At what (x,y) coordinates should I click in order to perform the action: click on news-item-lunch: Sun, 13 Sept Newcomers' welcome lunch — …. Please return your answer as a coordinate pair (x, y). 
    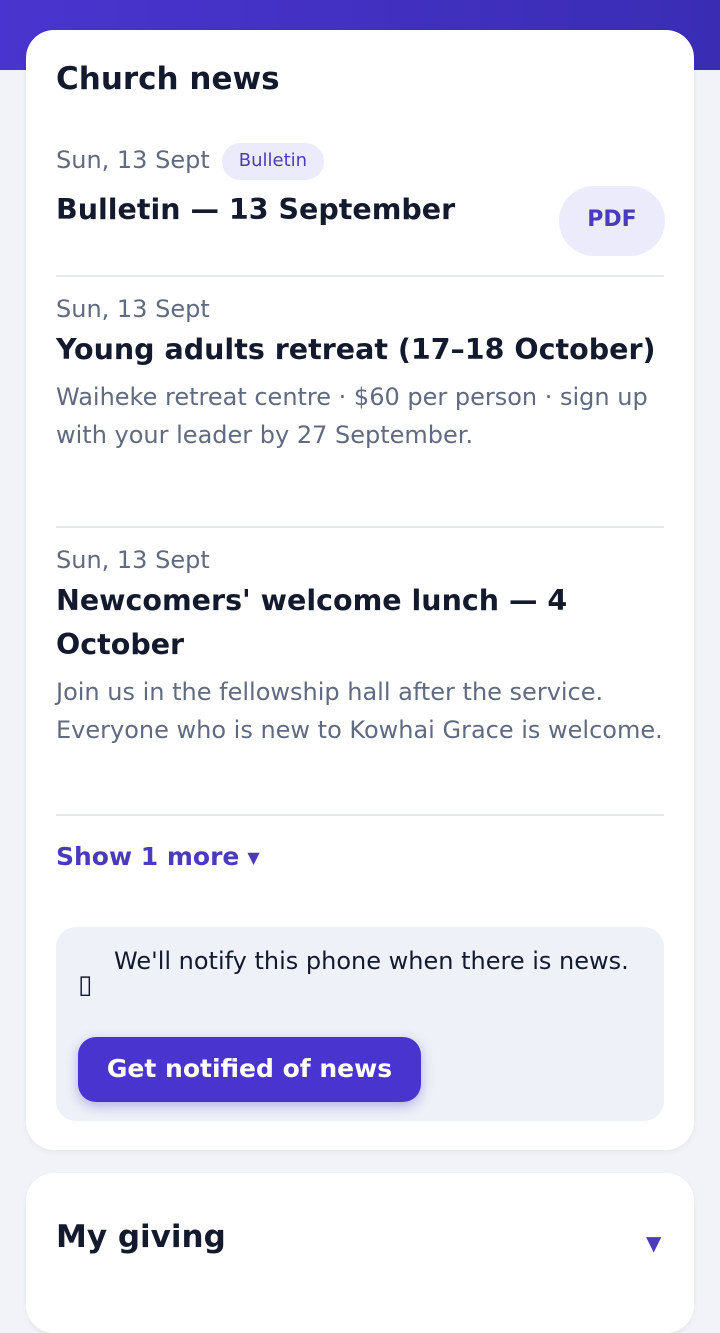
    Looking at the image, I should click on (360, 647).